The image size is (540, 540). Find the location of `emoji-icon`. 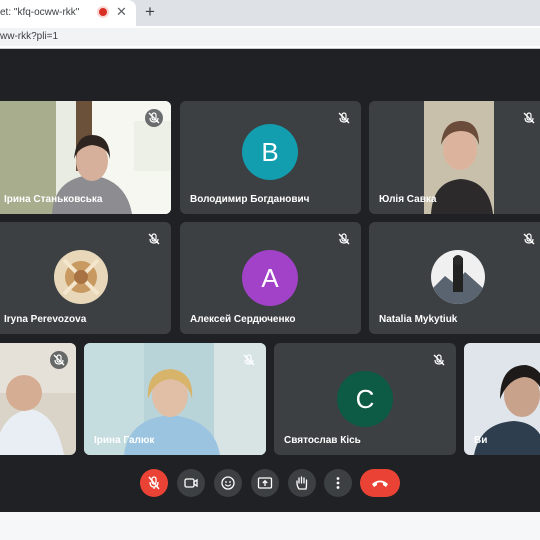

emoji-icon is located at coordinates (228, 483).